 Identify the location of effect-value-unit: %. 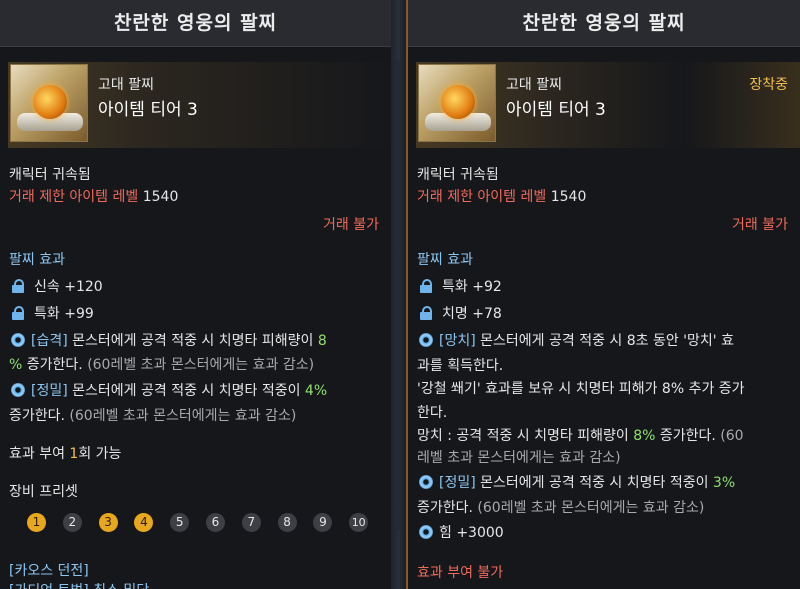
(16, 365).